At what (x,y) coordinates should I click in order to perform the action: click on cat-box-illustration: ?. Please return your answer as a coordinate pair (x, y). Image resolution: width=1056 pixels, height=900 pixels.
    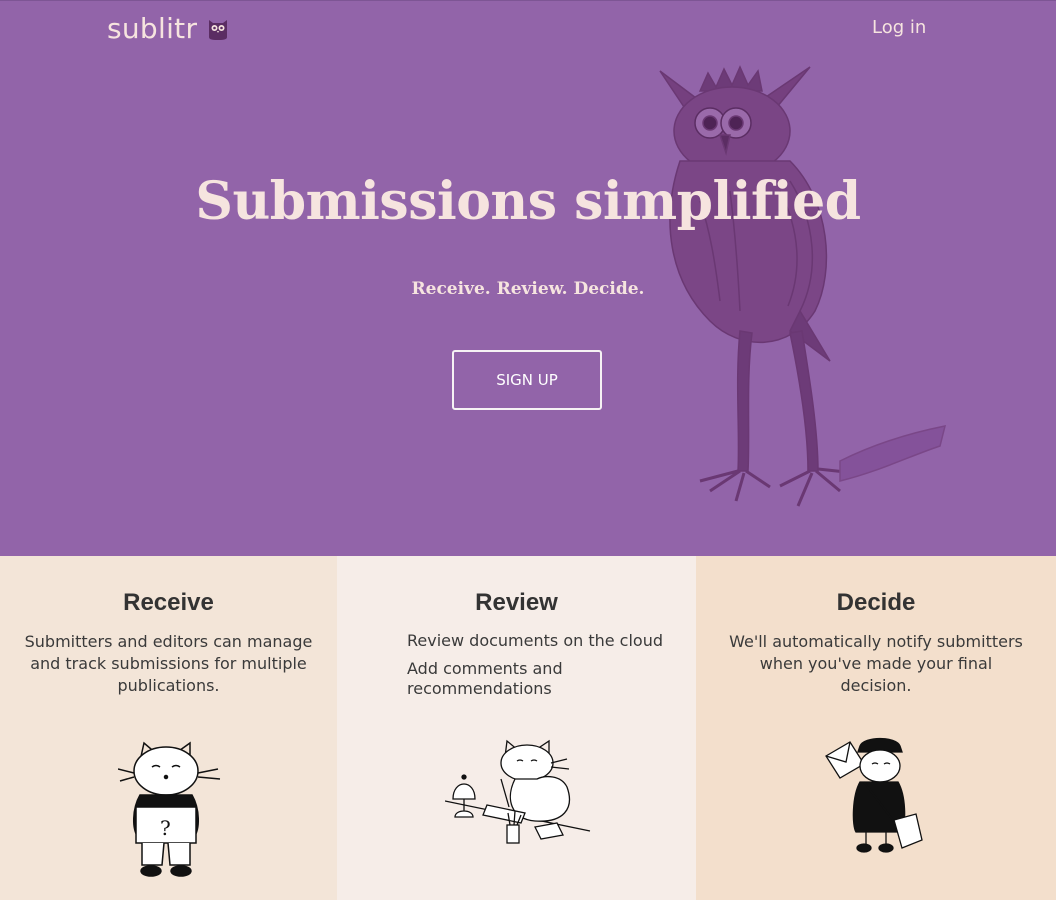
    Looking at the image, I should click on (169, 809).